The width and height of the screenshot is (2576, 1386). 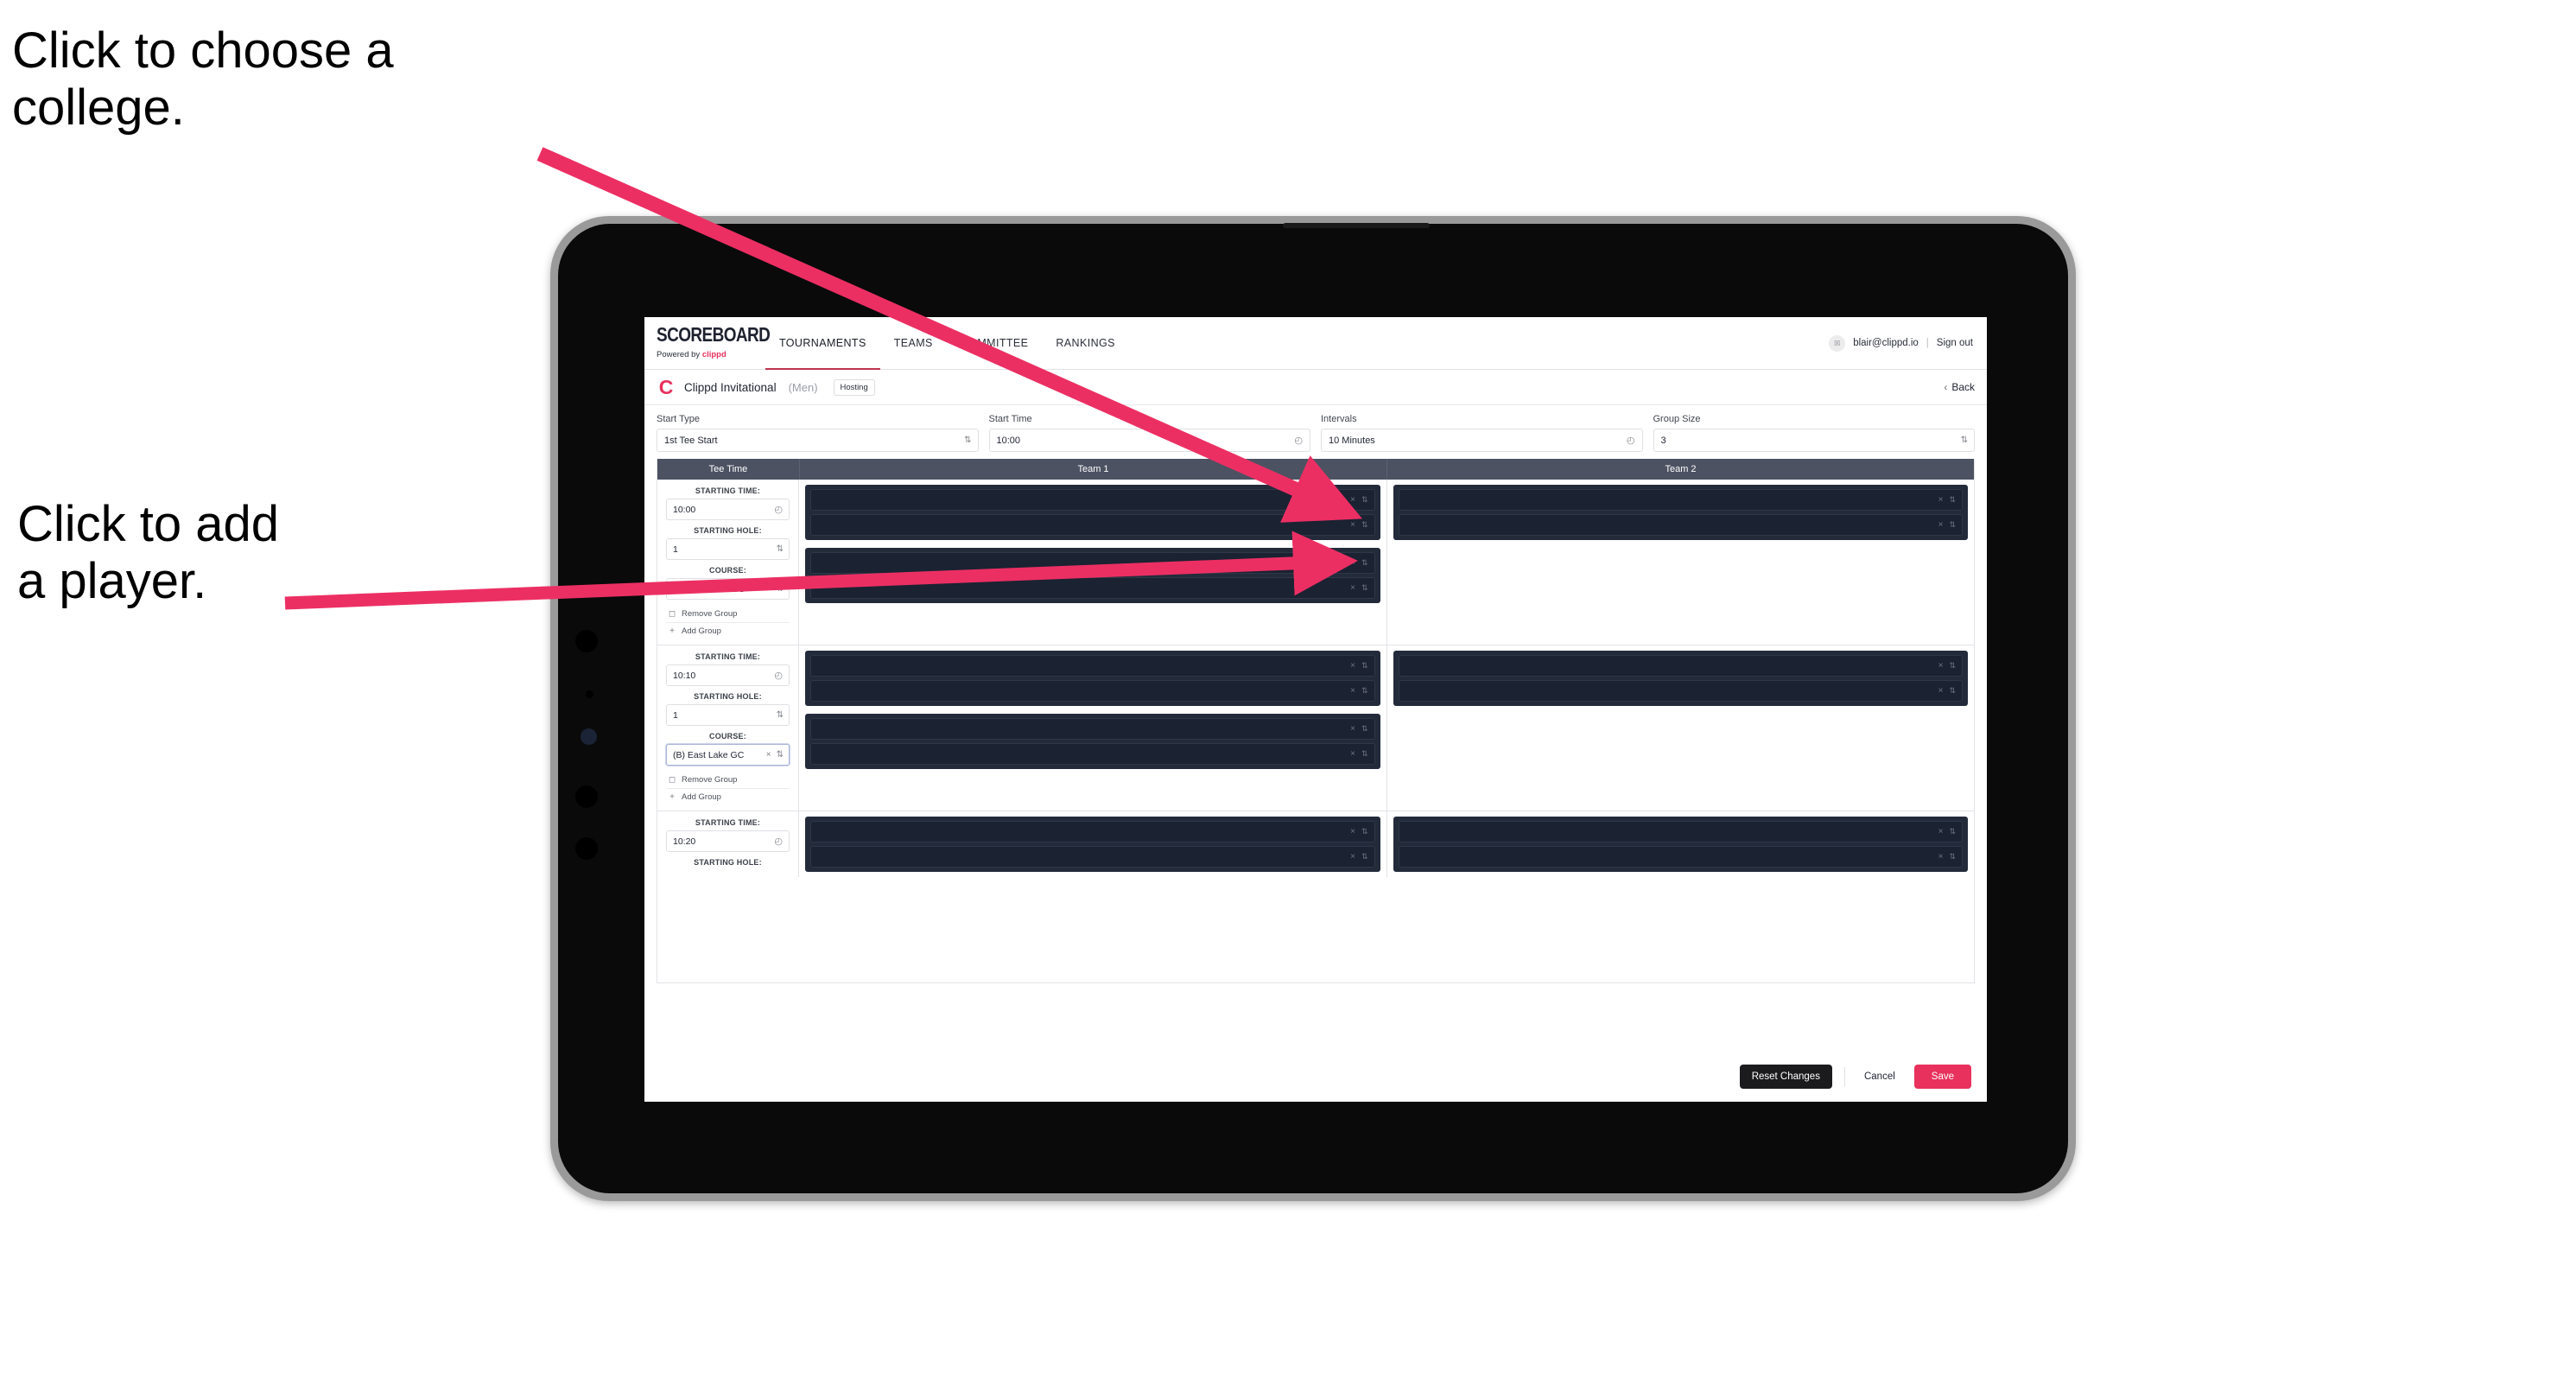 I want to click on cancel-button: Cancel, so click(x=1879, y=1077).